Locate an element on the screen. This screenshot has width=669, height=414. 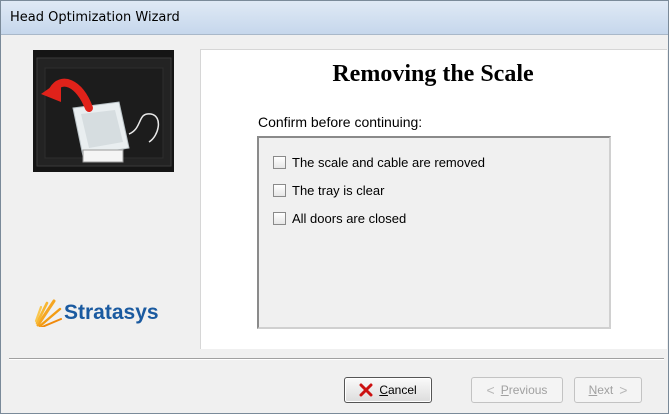
checklist-item-scale-removed: The scale and cable are removed is located at coordinates (379, 162).